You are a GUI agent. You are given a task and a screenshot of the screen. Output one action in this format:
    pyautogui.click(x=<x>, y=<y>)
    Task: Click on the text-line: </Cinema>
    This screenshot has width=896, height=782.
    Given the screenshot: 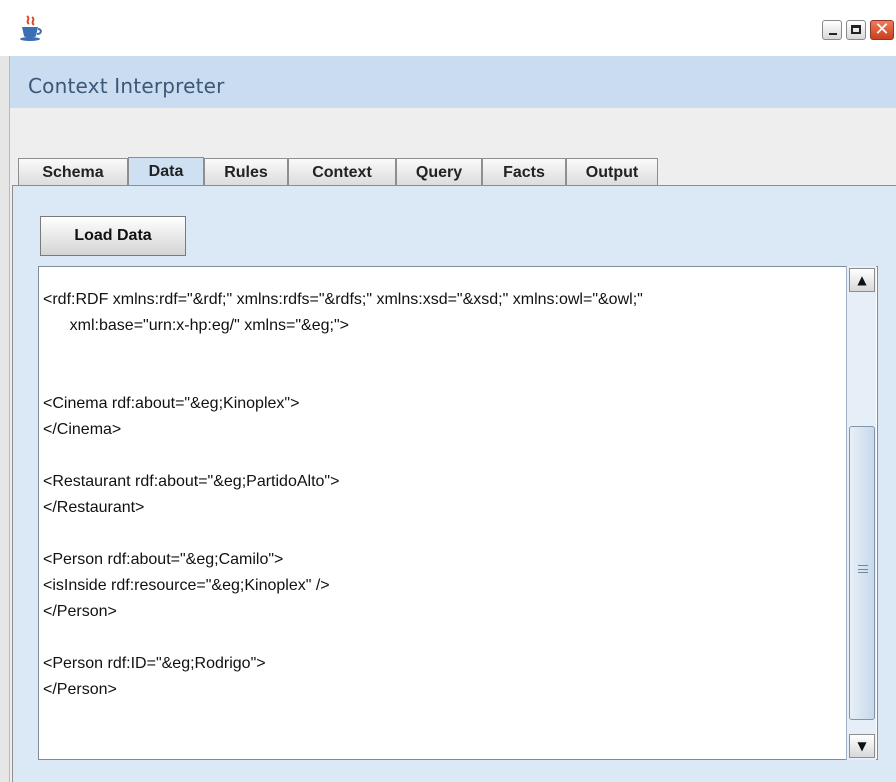 What is the action you would take?
    pyautogui.click(x=82, y=429)
    